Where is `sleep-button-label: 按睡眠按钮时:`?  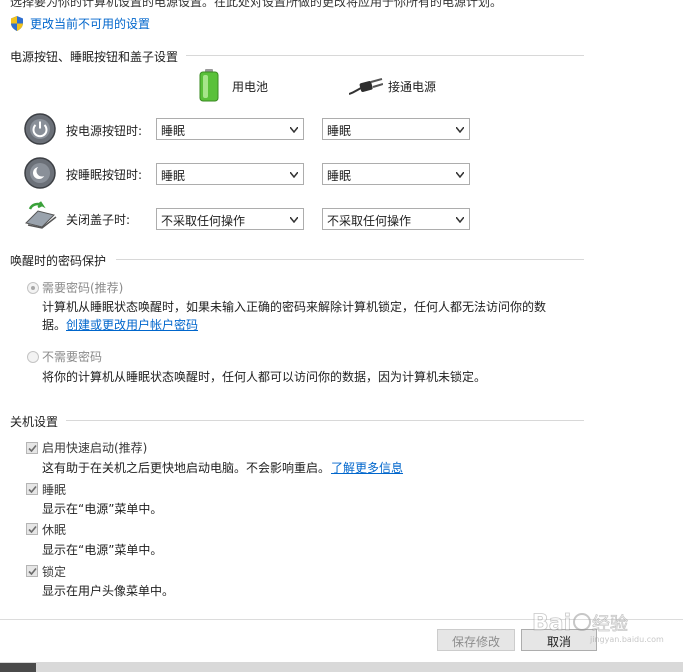 sleep-button-label: 按睡眠按钮时: is located at coordinates (104, 175).